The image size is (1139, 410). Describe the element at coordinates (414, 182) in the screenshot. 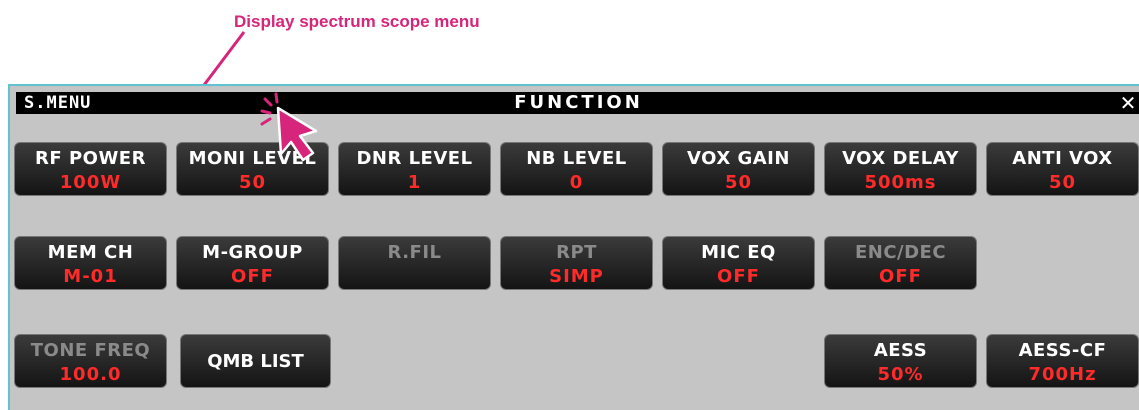

I see `button-value: 1` at that location.